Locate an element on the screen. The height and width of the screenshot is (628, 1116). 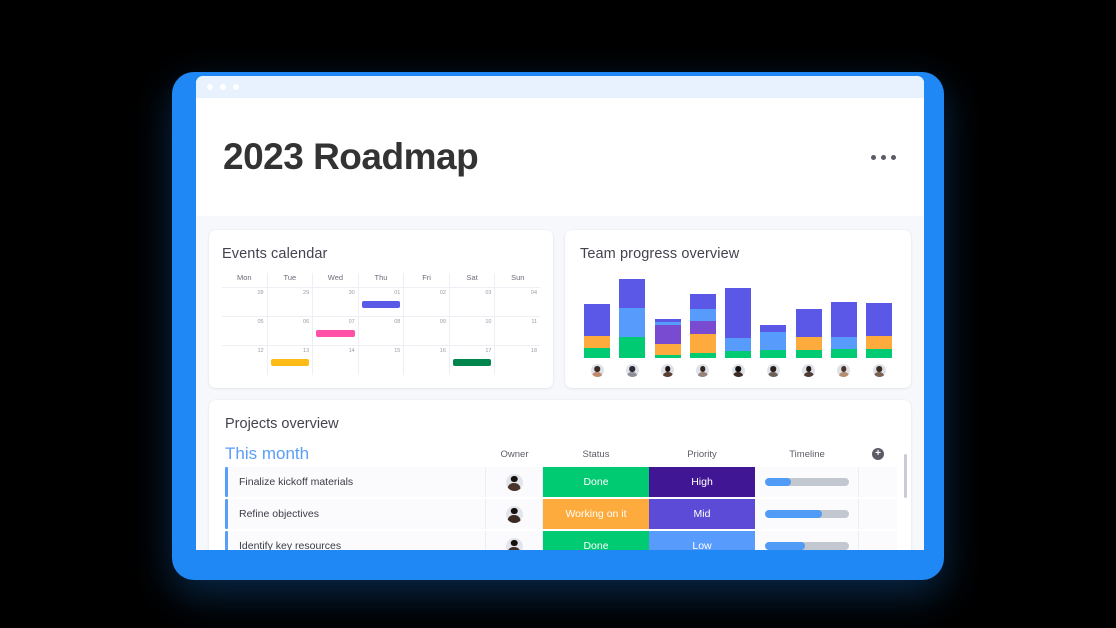
table-row: Finalize kickoff materials Done High is located at coordinates (561, 482).